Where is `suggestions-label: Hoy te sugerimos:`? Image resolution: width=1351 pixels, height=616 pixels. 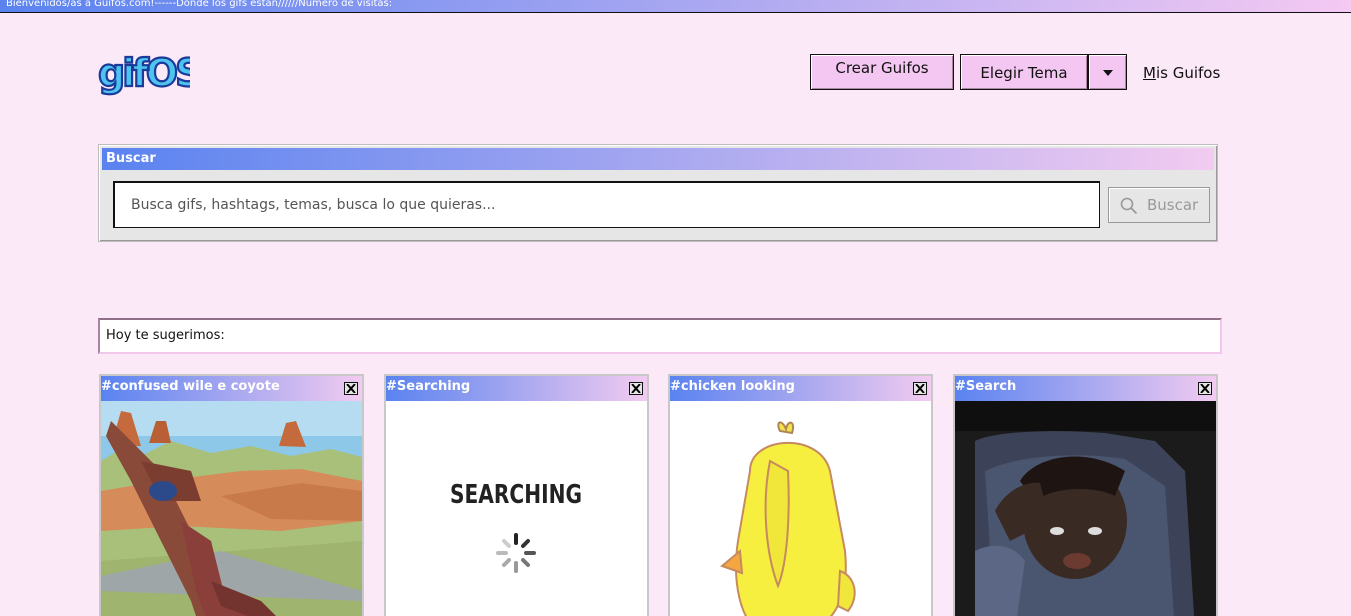
suggestions-label: Hoy te sugerimos: is located at coordinates (165, 335).